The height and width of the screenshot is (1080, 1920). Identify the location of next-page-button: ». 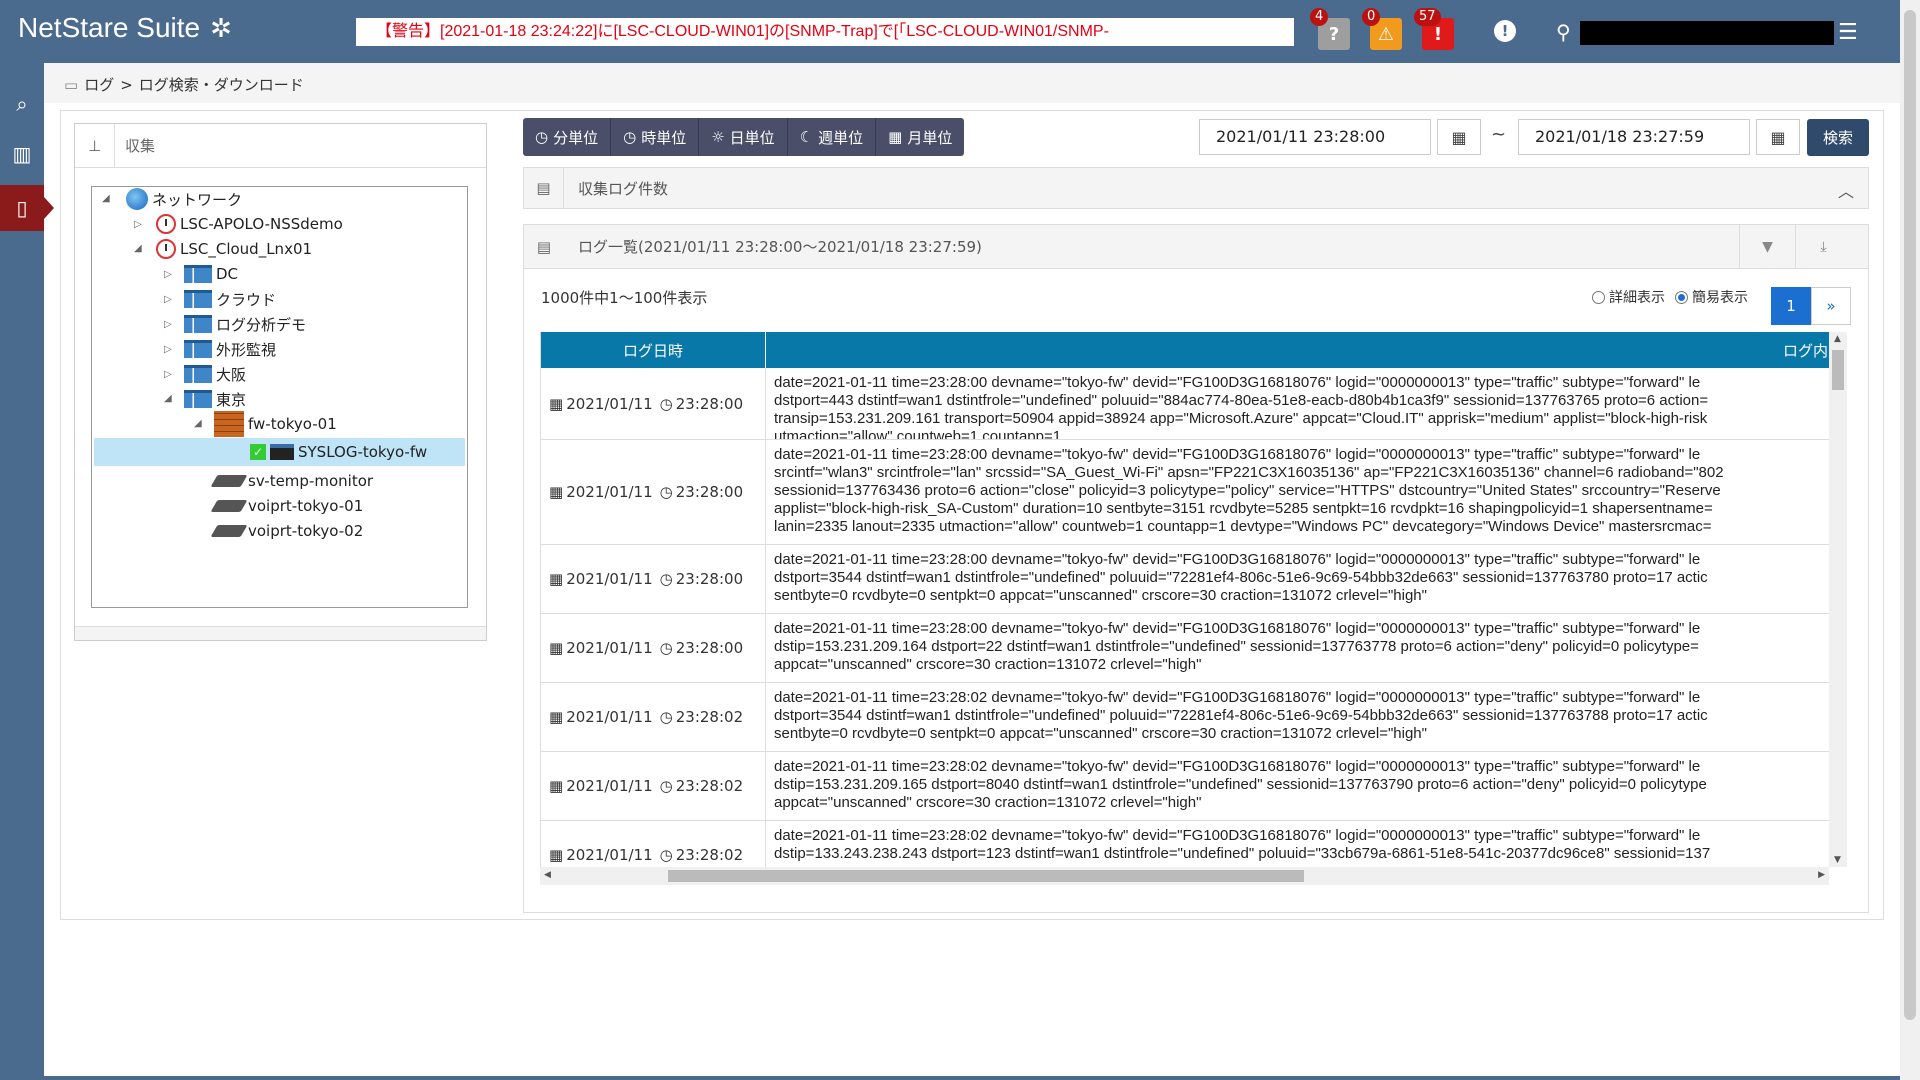
(1831, 306).